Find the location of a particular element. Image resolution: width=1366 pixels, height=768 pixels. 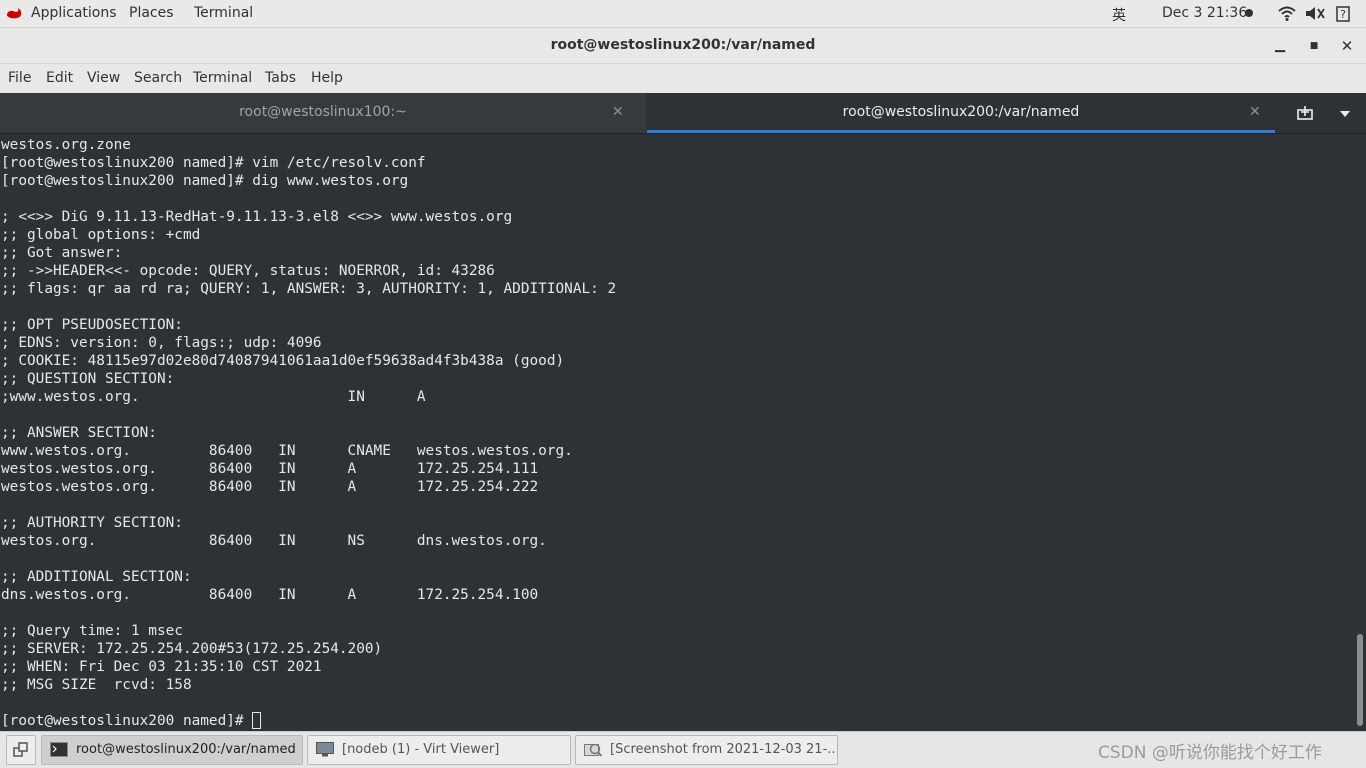

terminal-line: ;; ANSWER SECTION: is located at coordinates (79, 433).